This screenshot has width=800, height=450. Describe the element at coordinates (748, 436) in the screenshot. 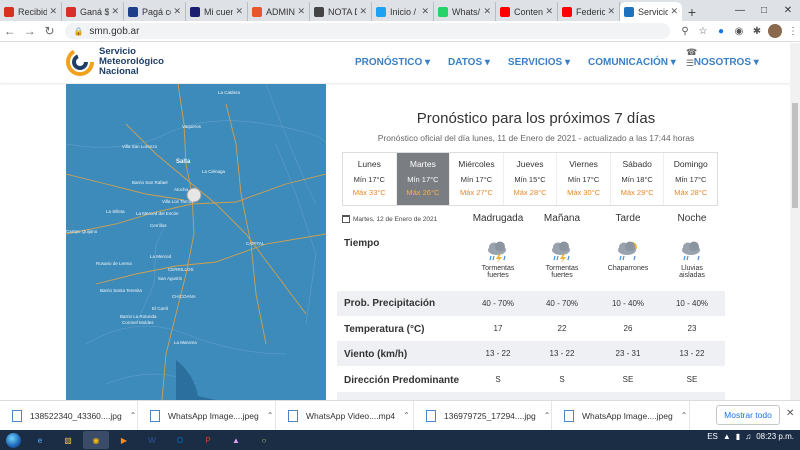

I see `volume-icon: ♫` at that location.